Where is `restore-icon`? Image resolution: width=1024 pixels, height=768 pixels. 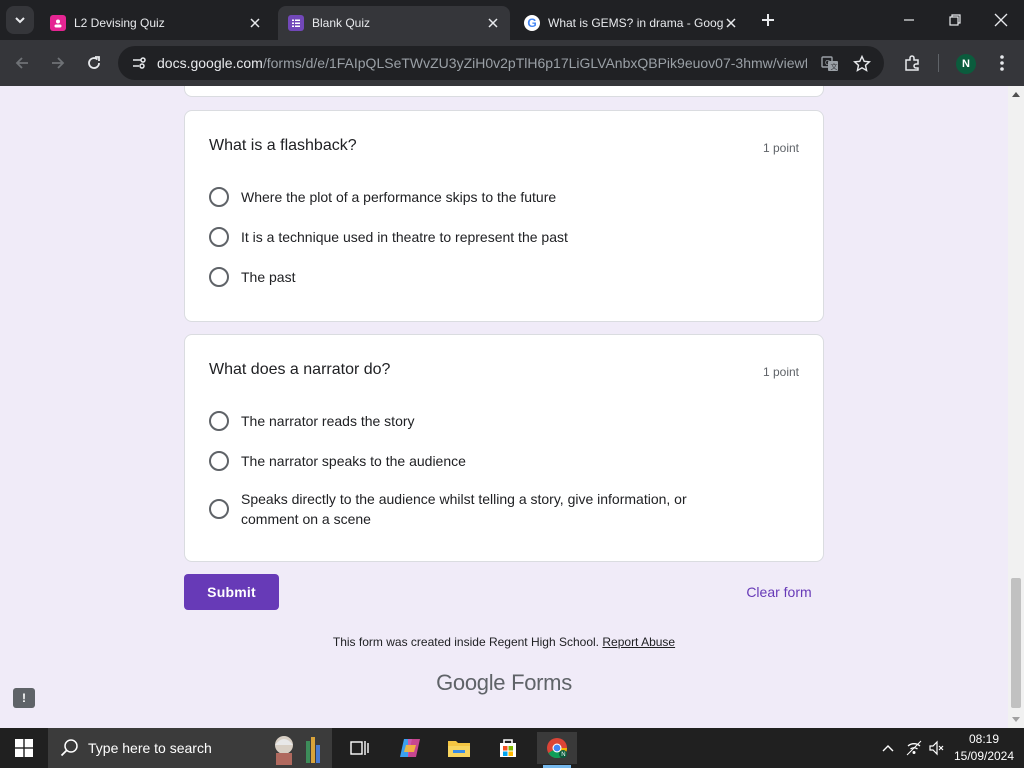 restore-icon is located at coordinates (955, 20).